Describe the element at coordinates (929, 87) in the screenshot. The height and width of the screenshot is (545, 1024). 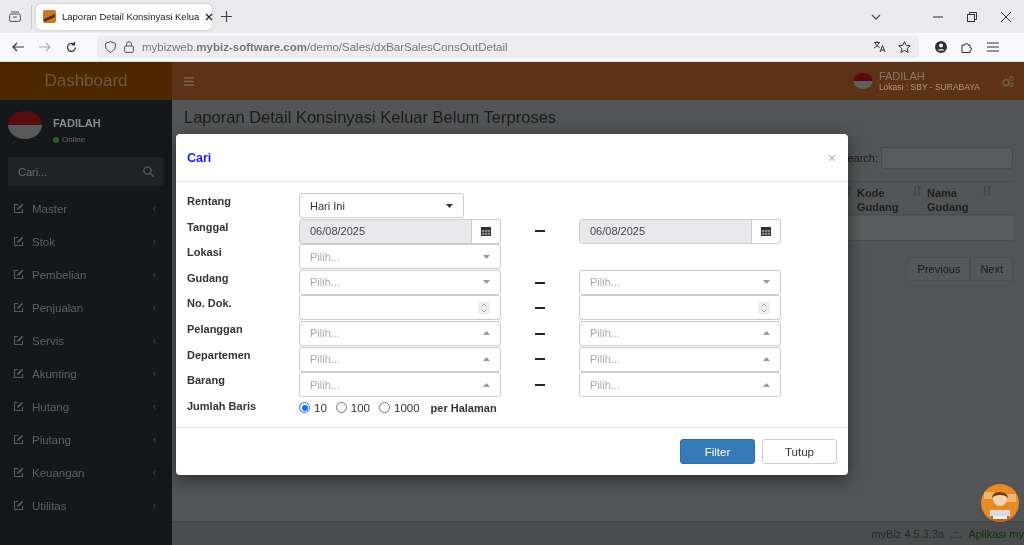
I see `user-location: Lokasi : SBY - SURABAYA` at that location.